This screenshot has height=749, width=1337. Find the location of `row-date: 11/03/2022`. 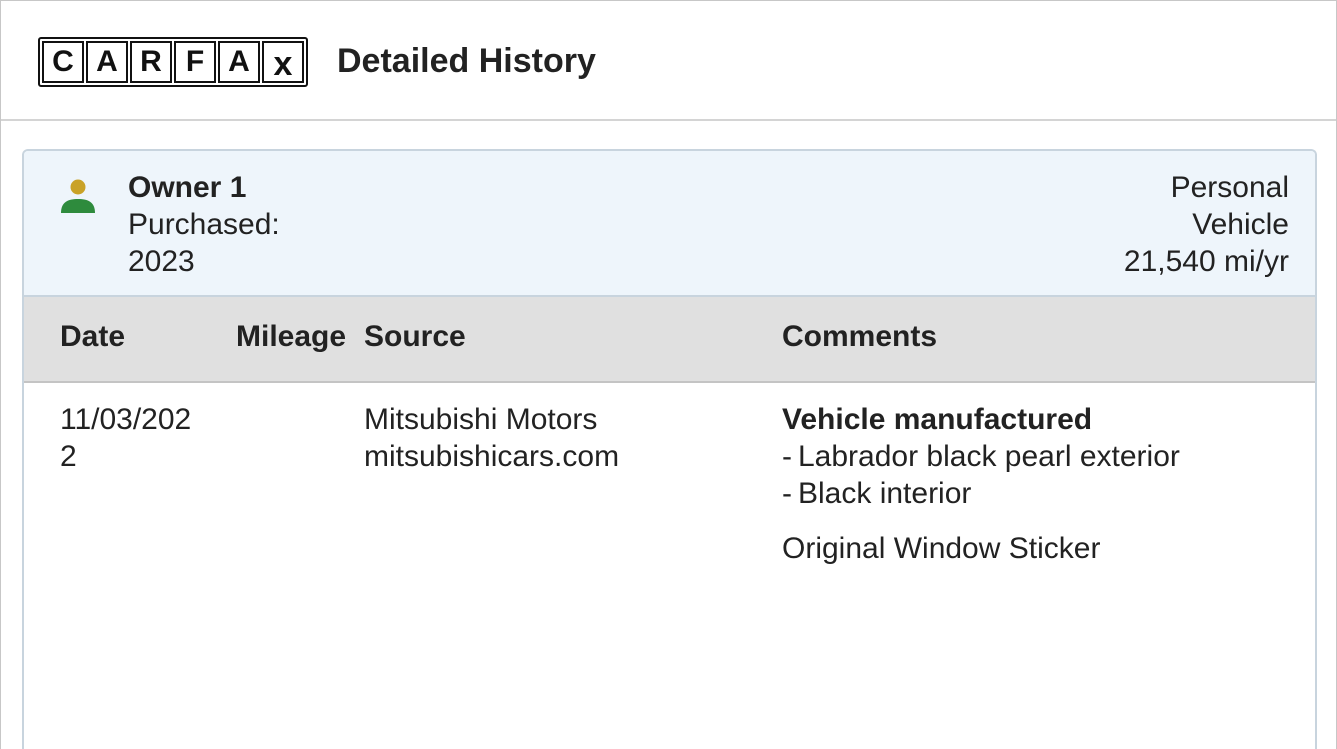

row-date: 11/03/2022 is located at coordinates (126, 438).